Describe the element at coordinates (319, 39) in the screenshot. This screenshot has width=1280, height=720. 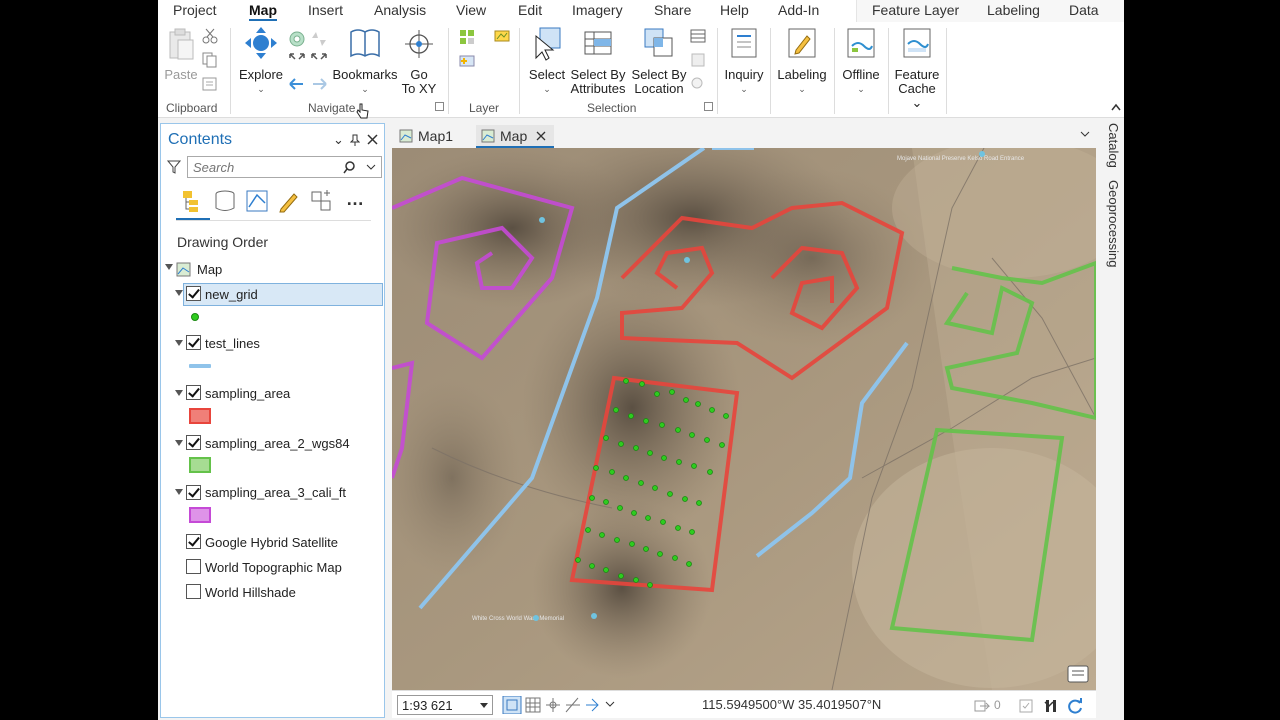
I see `fixed-zoom-icon` at that location.